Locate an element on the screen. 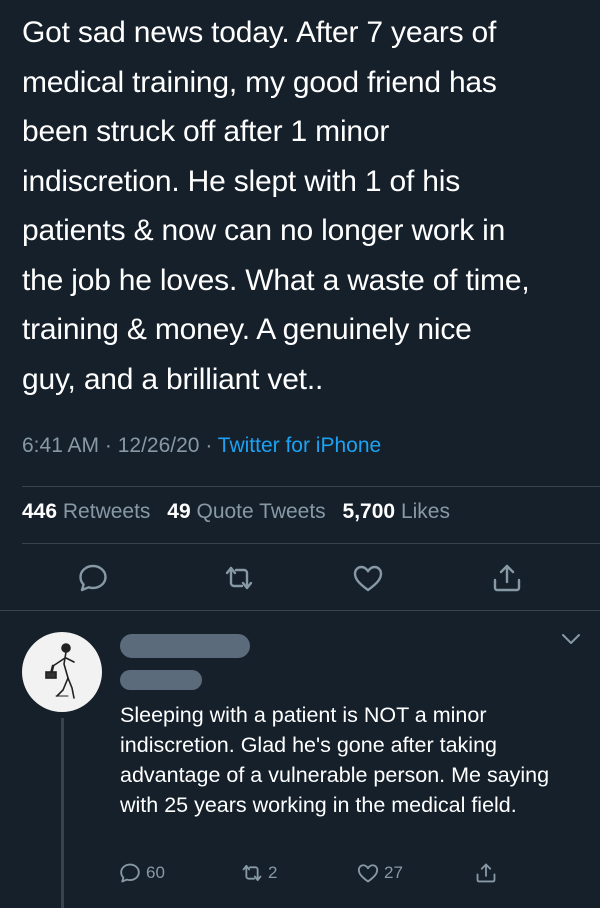  reply-like-button: 27 is located at coordinates (379, 873).